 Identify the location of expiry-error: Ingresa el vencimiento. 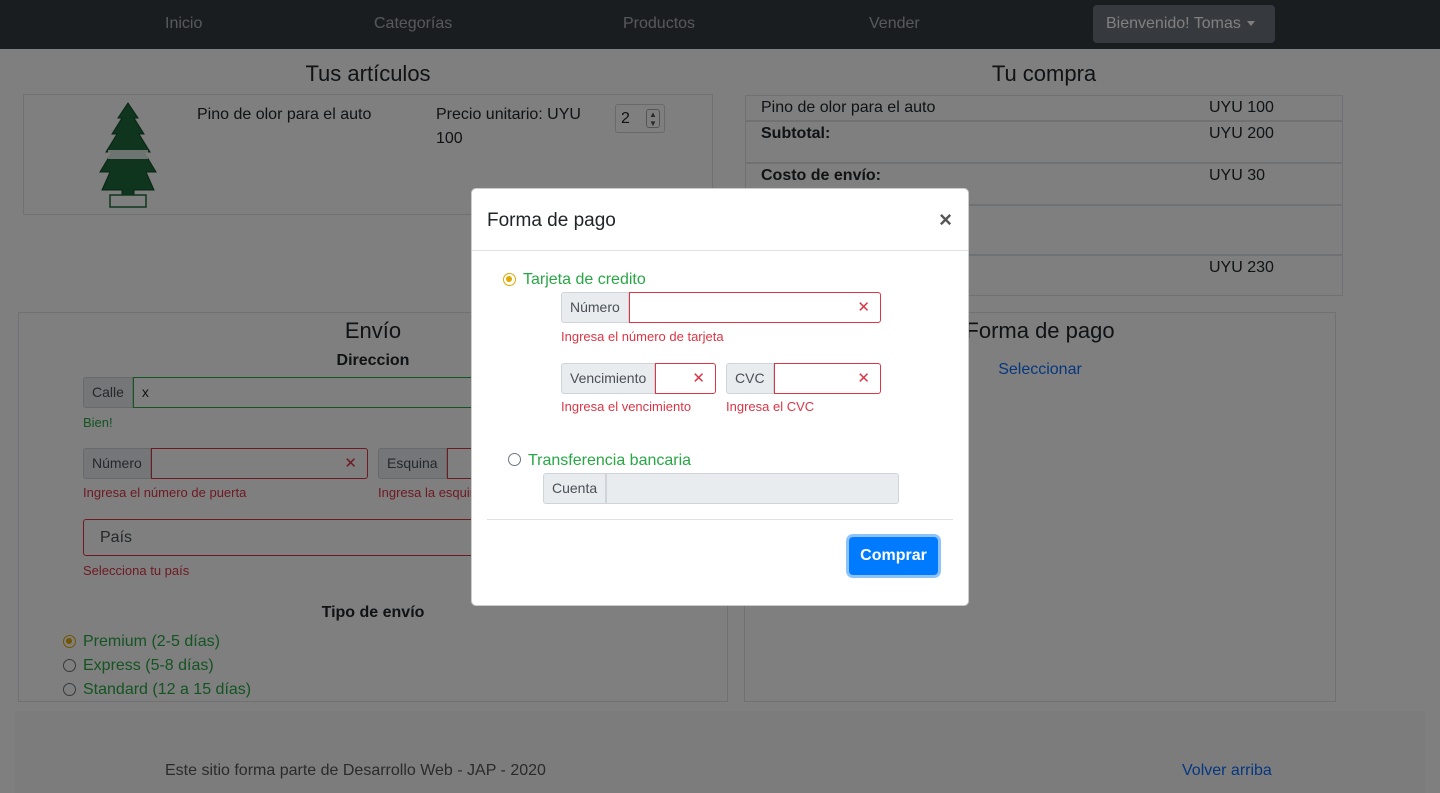
(626, 406).